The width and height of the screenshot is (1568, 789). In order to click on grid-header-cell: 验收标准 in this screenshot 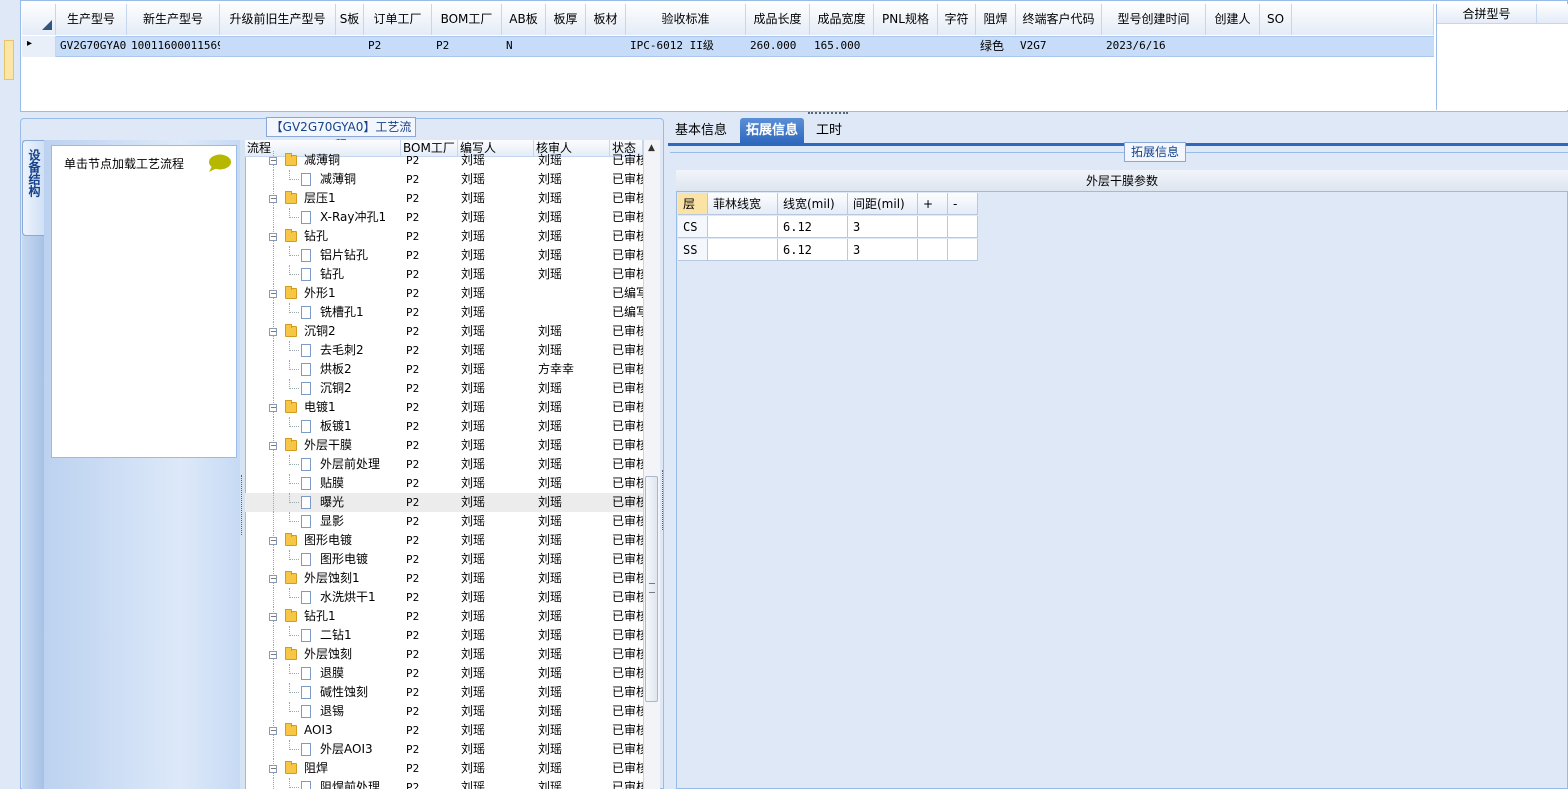, I will do `click(686, 19)`.